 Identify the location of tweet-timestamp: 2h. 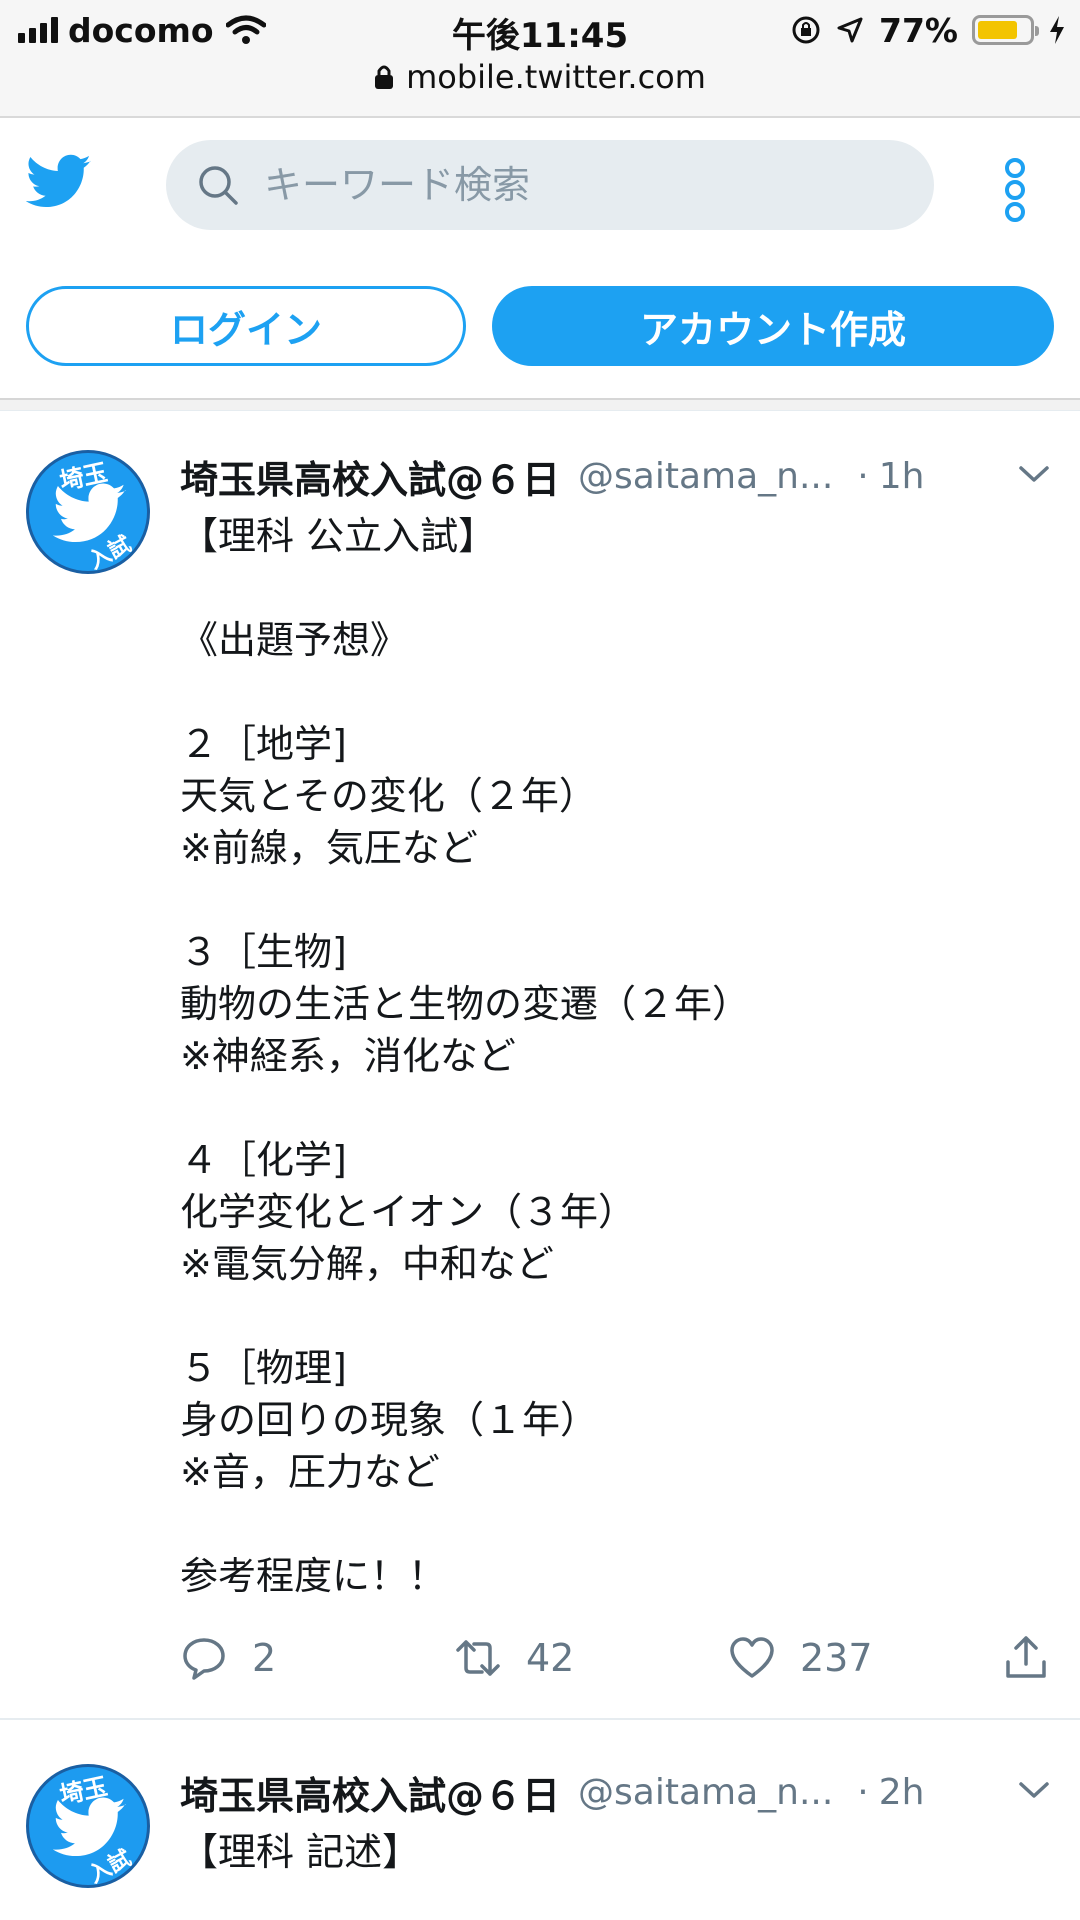
(902, 1792).